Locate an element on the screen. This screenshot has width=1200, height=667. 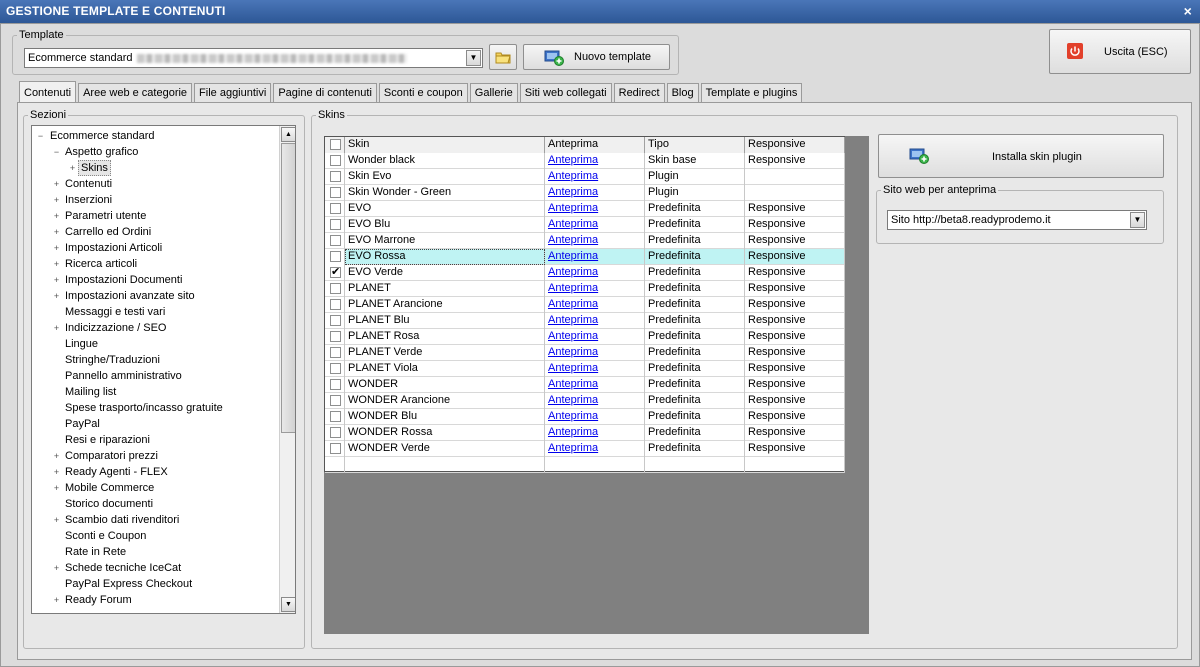
tree-item: + Inserzioni is located at coordinates (155, 200).